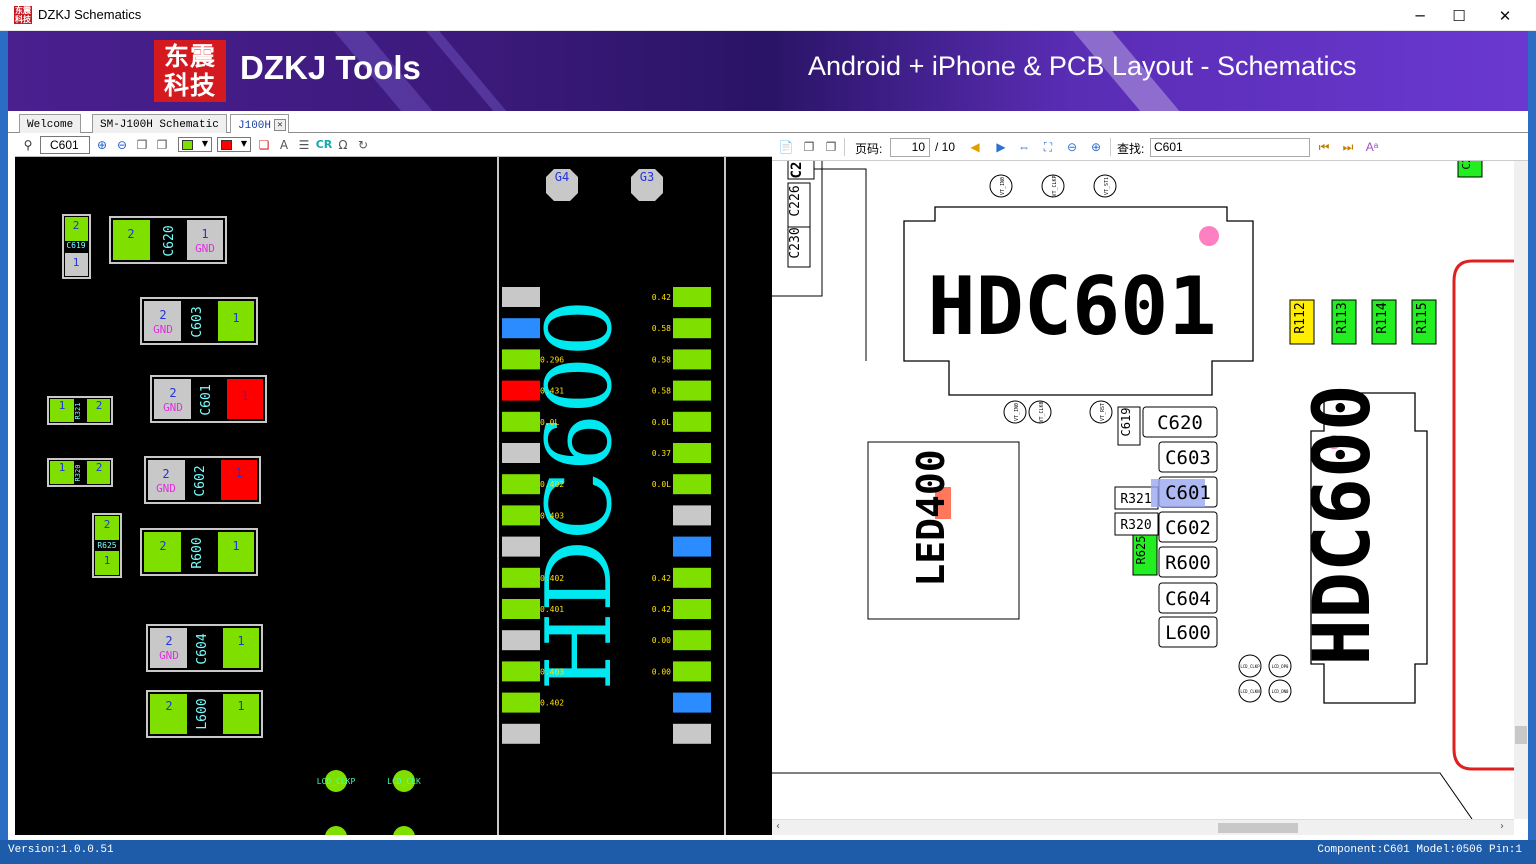 This screenshot has width=1536, height=864. What do you see at coordinates (1188, 527) in the screenshot?
I see `part-c602: C602` at bounding box center [1188, 527].